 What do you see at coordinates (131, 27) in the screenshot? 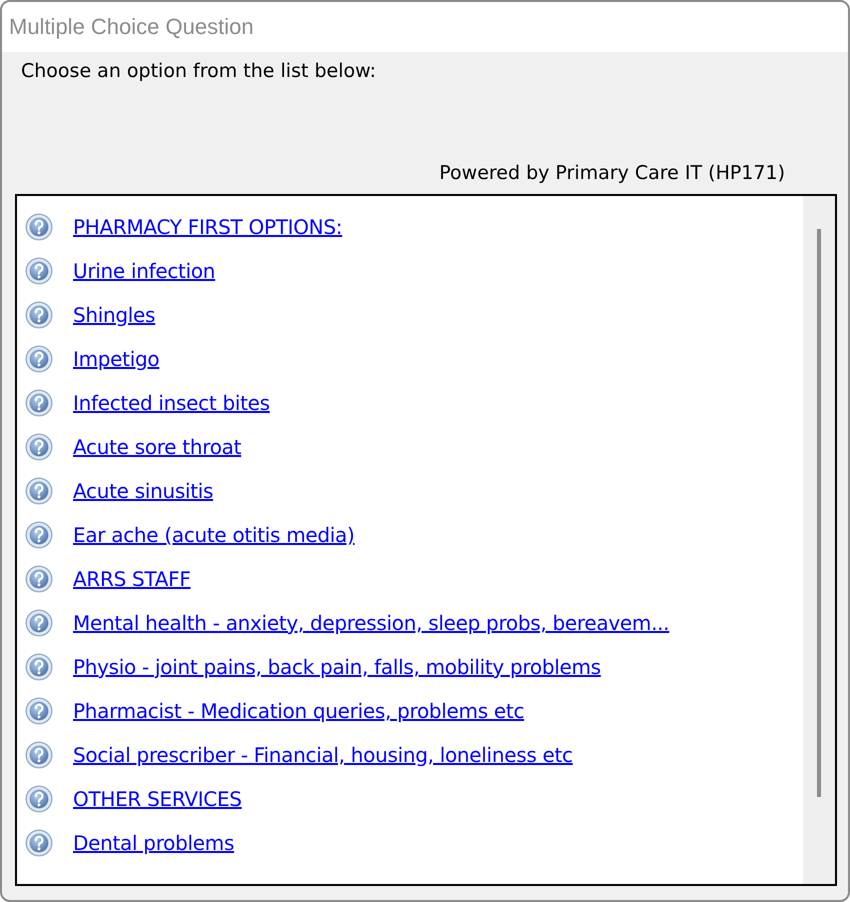
I see `window-title: Multiple Choice Question` at bounding box center [131, 27].